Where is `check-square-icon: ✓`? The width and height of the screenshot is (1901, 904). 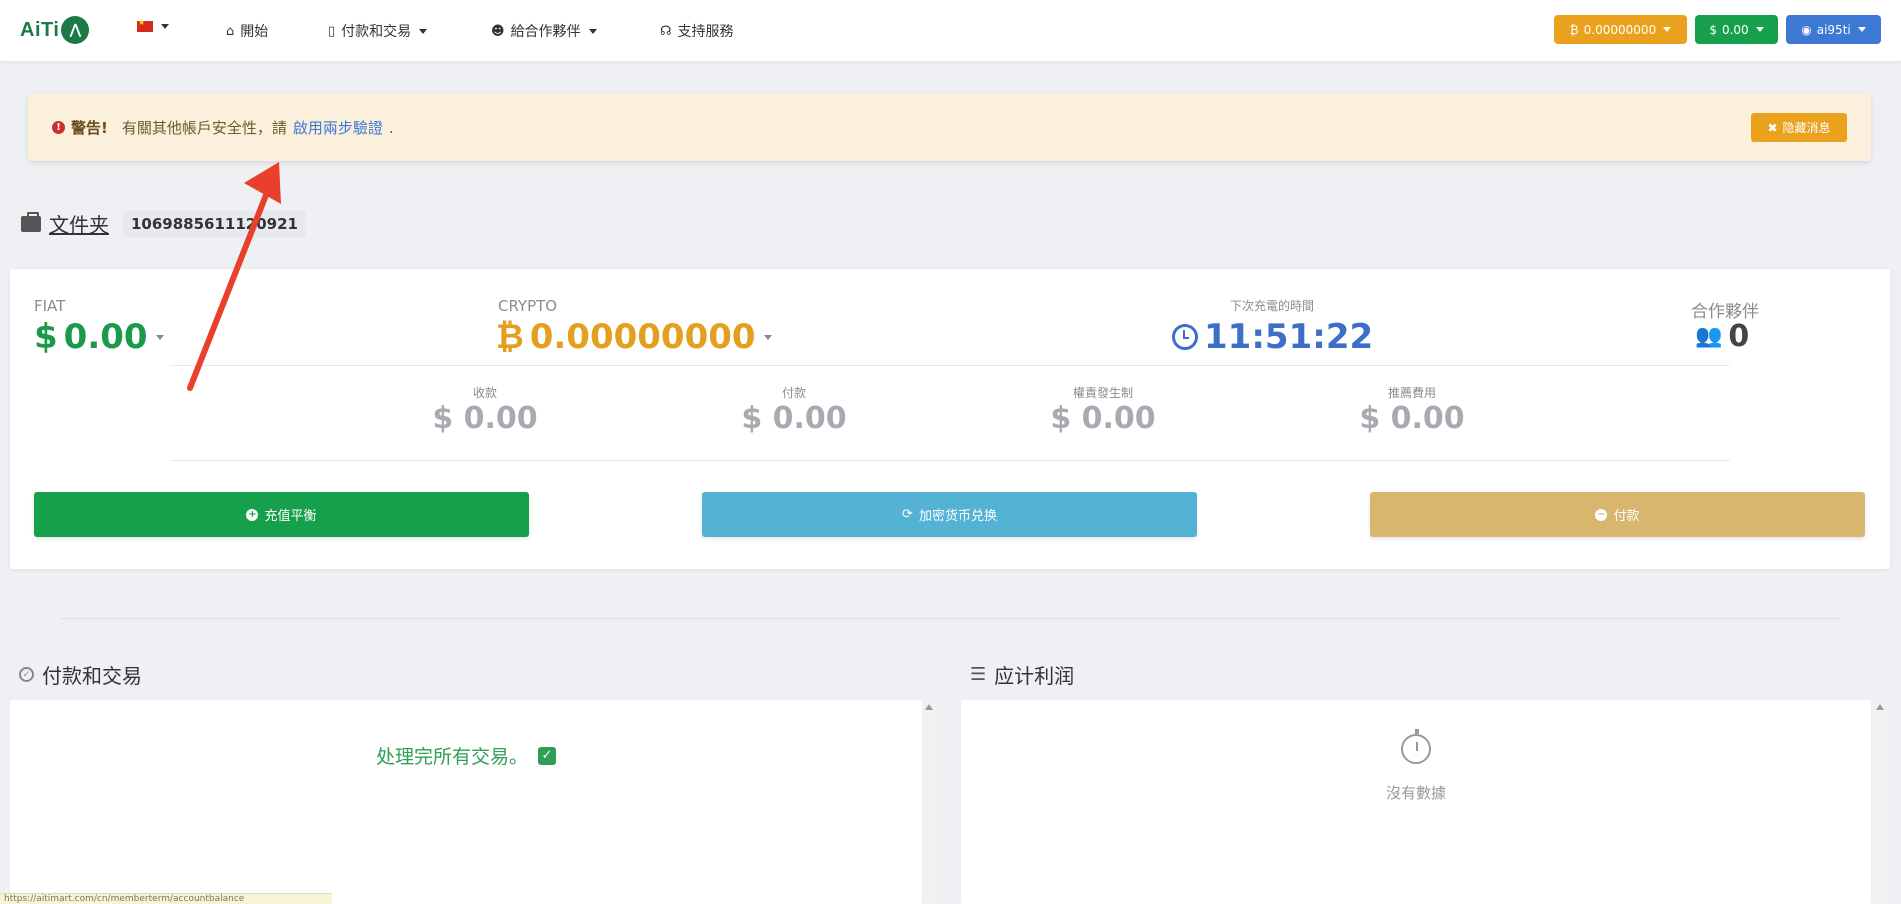 check-square-icon: ✓ is located at coordinates (547, 755).